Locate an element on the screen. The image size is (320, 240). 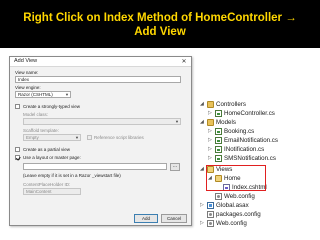
dialog-titlebar: Add View ✕ is located at coordinates (100, 62).